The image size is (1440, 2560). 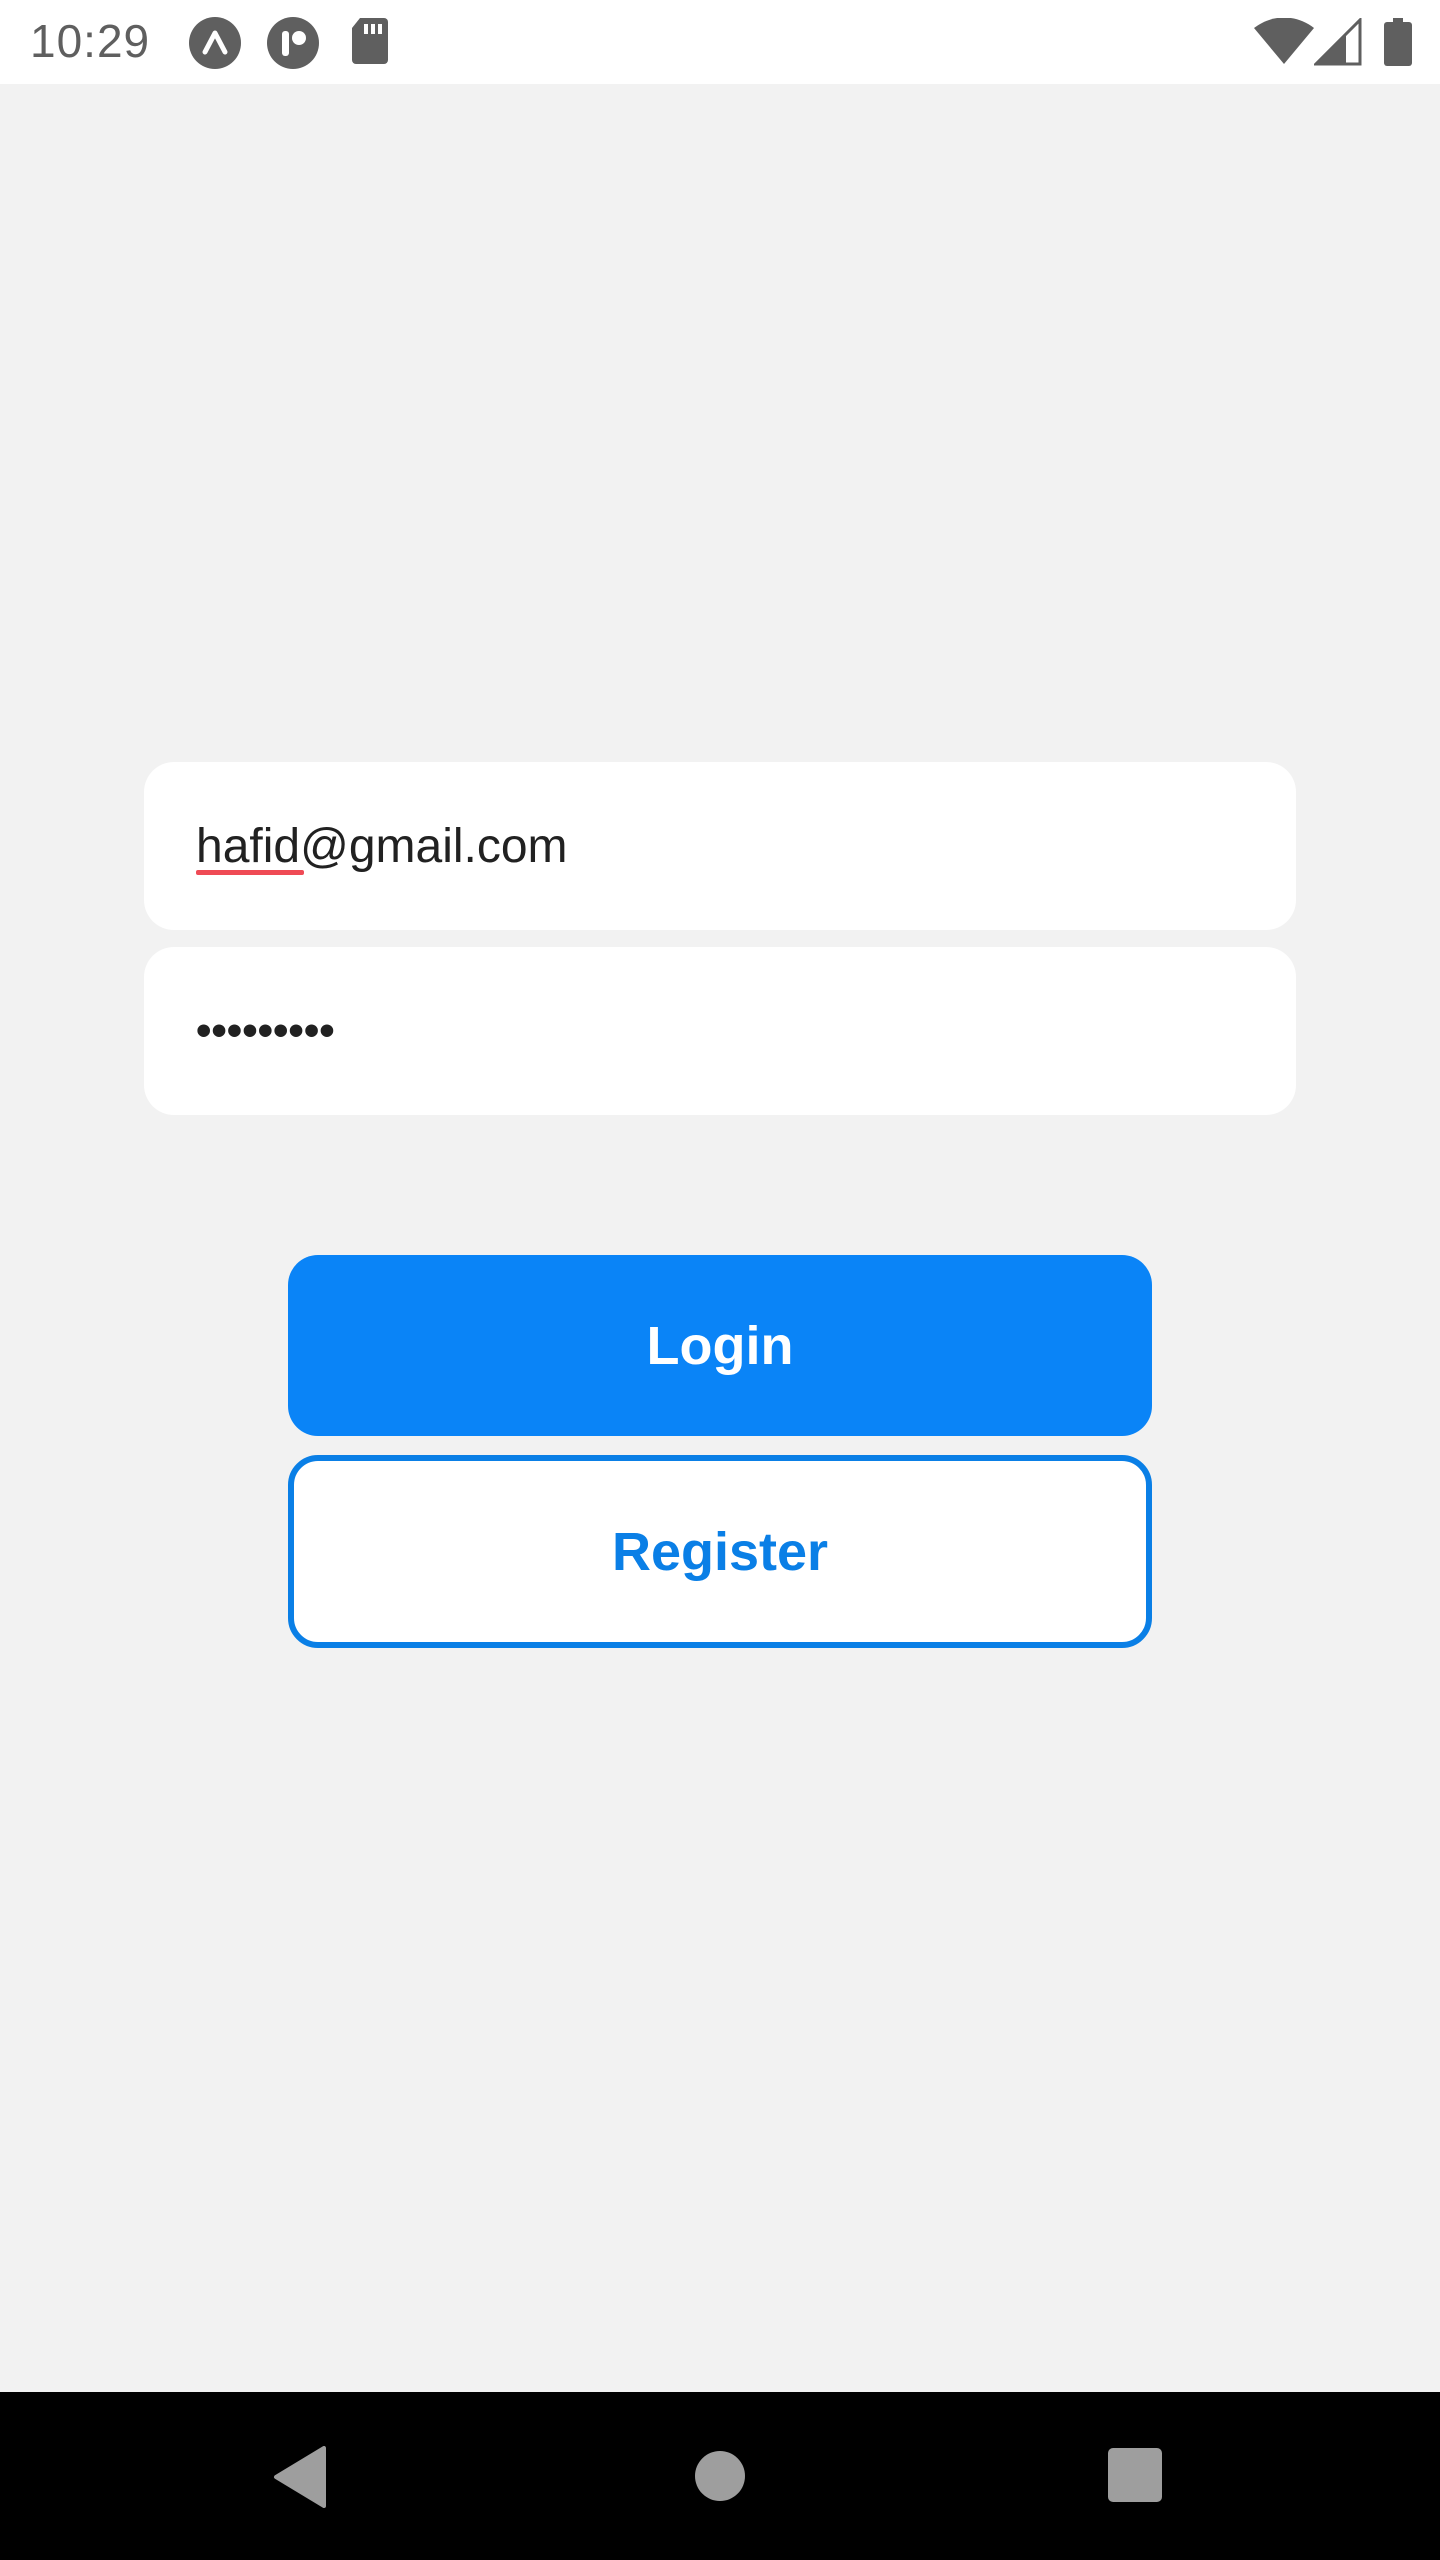 I want to click on register-button: Register, so click(x=720, y=1551).